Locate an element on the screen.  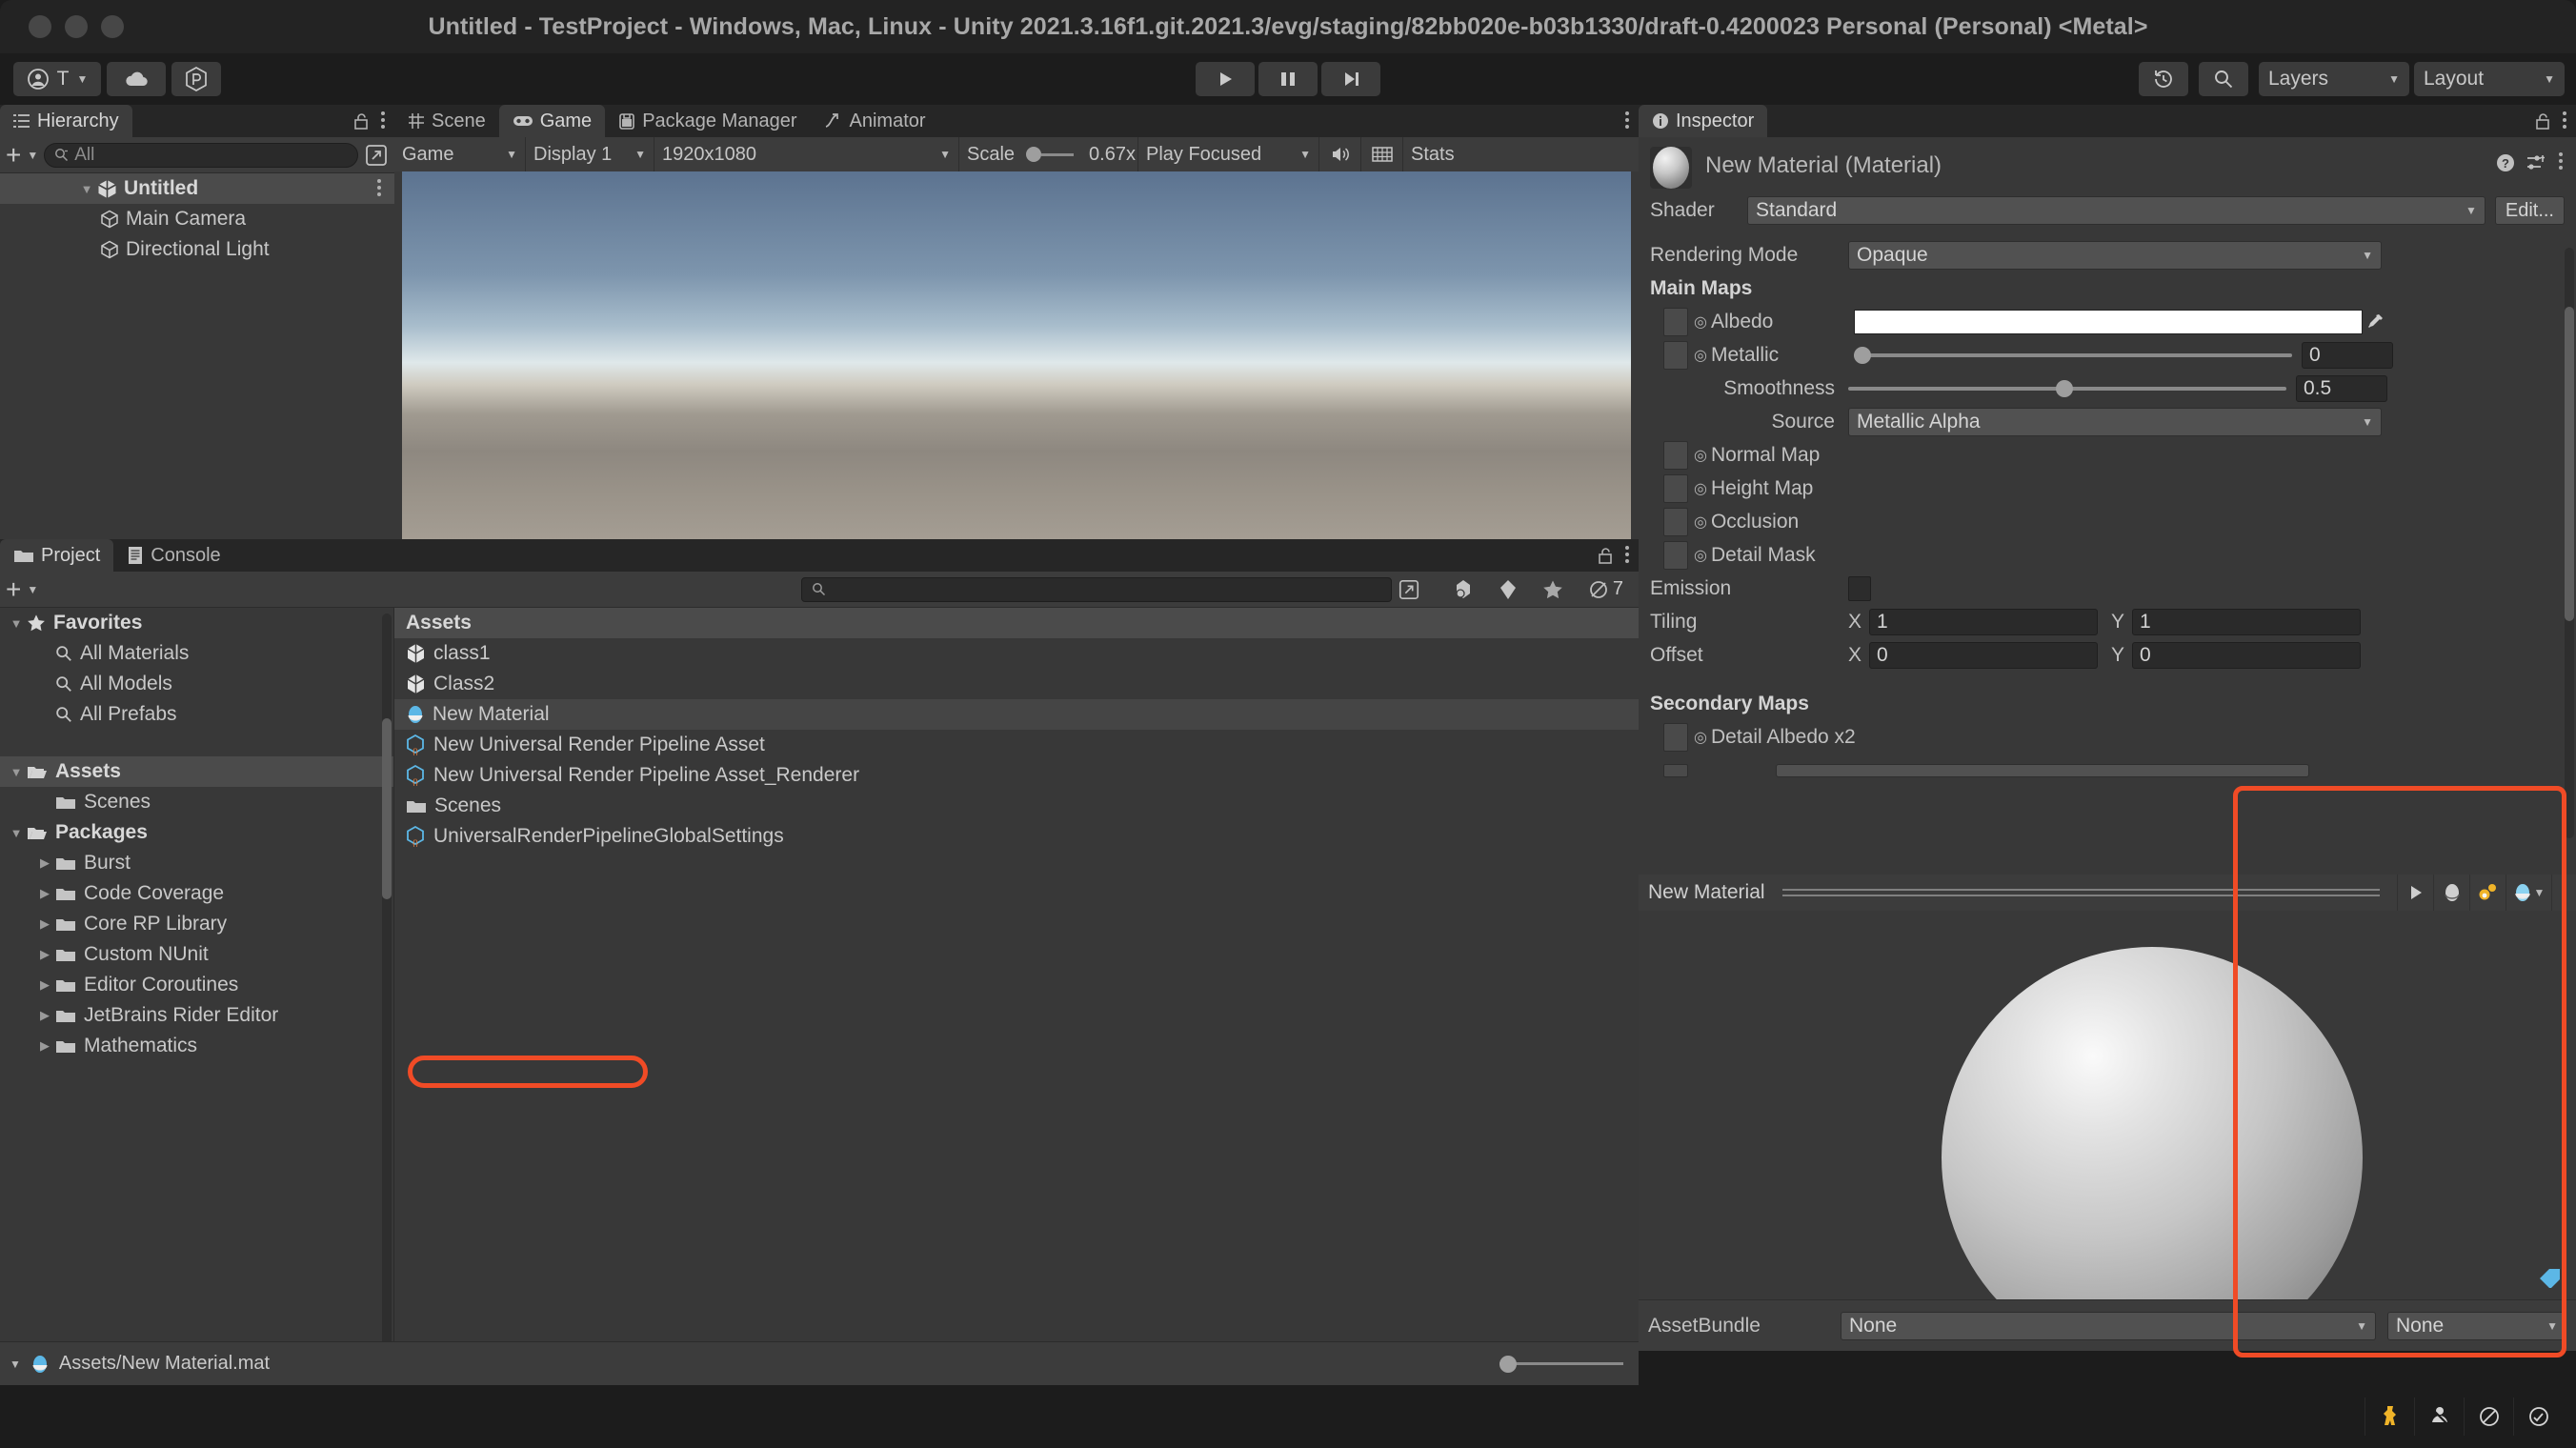
gameview-mute-button is located at coordinates (1340, 154).